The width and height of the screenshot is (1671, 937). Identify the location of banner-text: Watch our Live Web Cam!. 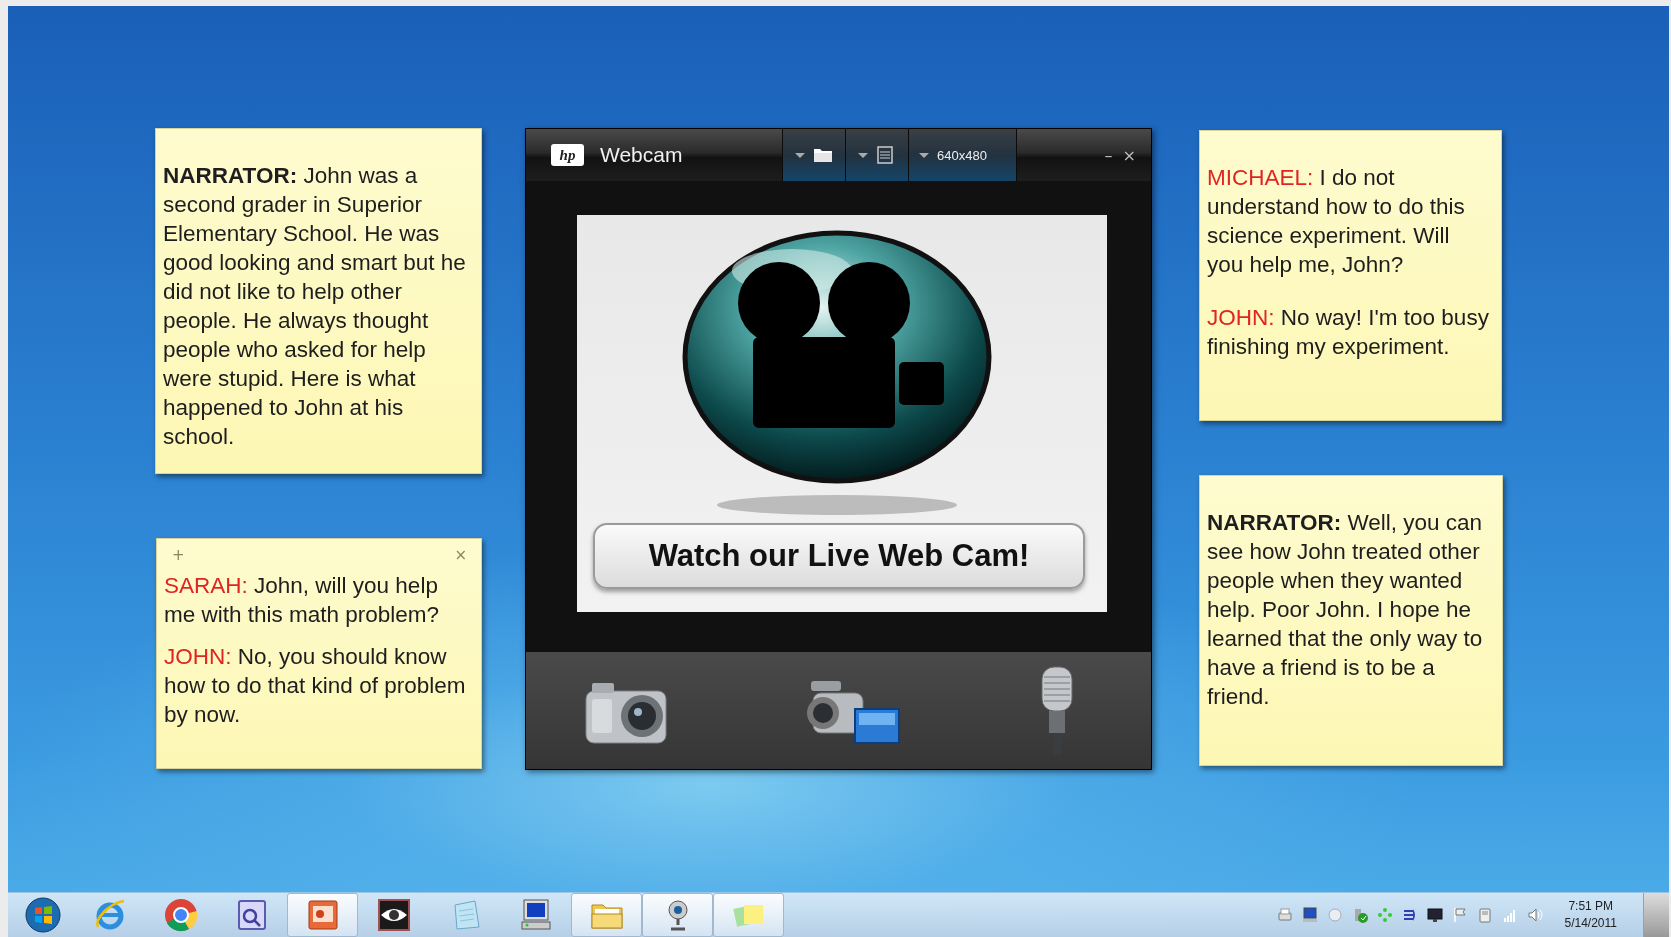
(839, 556).